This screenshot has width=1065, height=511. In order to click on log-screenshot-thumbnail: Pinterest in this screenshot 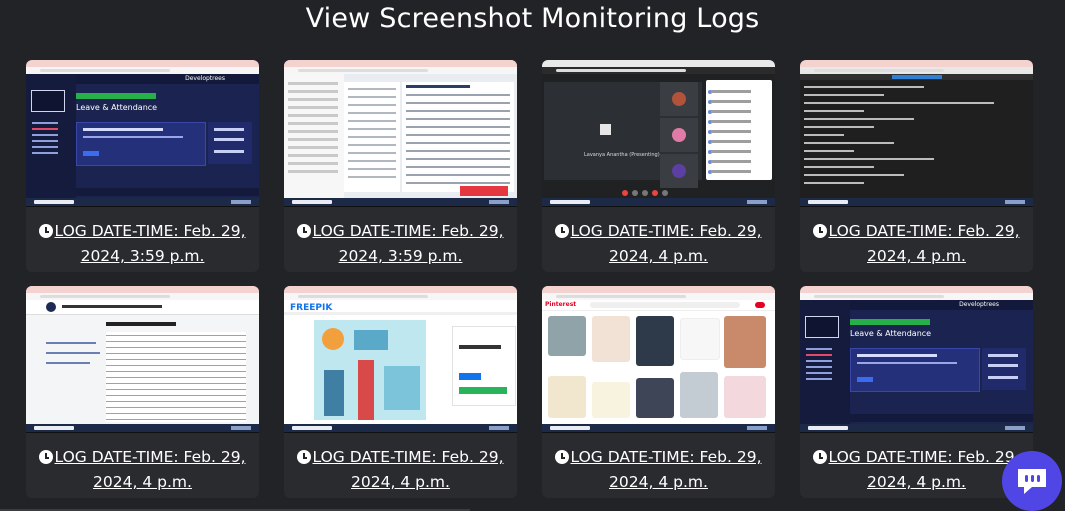, I will do `click(658, 359)`.